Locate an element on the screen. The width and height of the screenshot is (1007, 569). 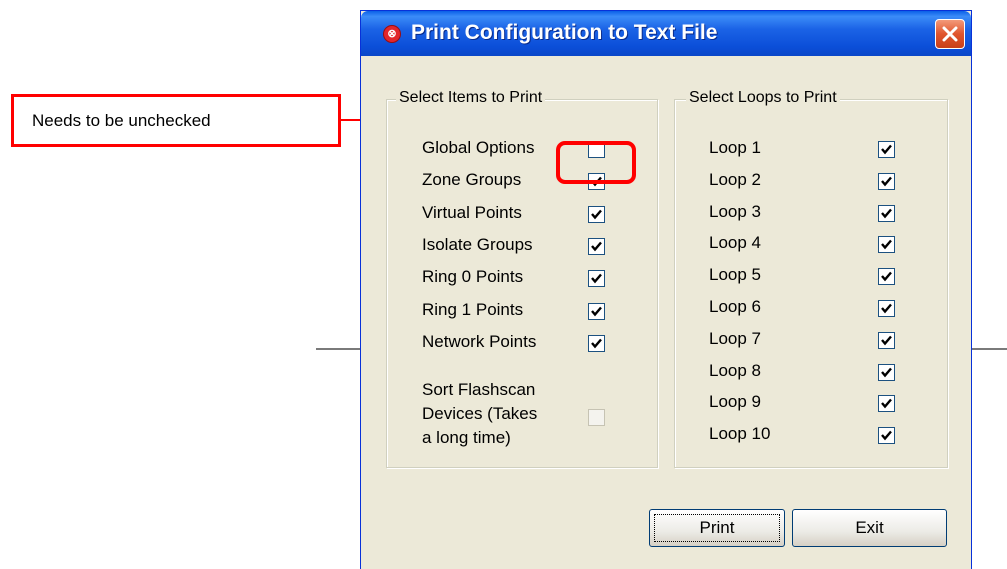
loop-label: Loop 7 is located at coordinates (735, 338).